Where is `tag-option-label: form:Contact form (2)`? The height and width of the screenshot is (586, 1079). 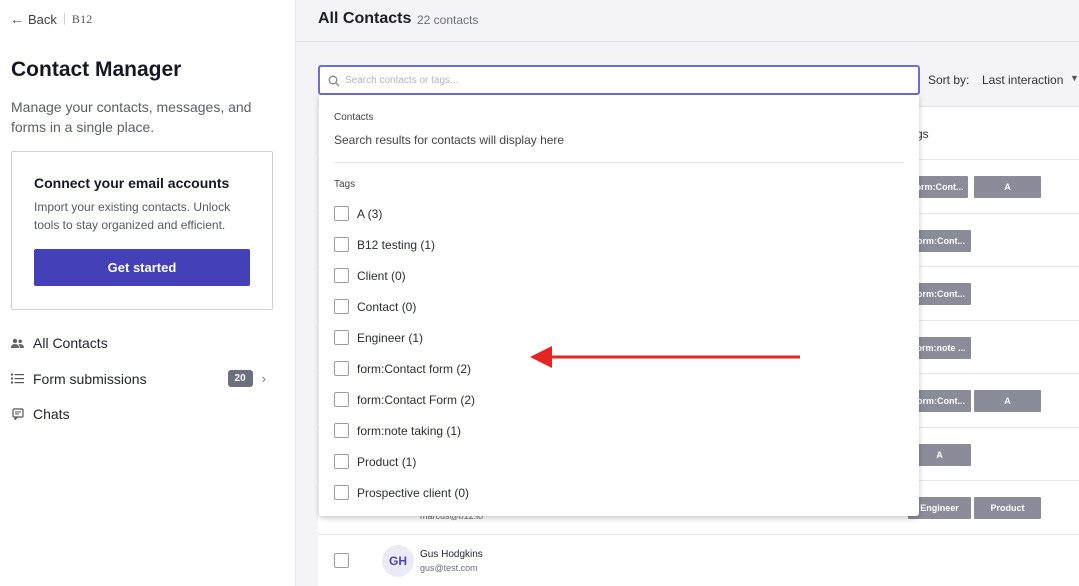
tag-option-label: form:Contact form (2) is located at coordinates (414, 368).